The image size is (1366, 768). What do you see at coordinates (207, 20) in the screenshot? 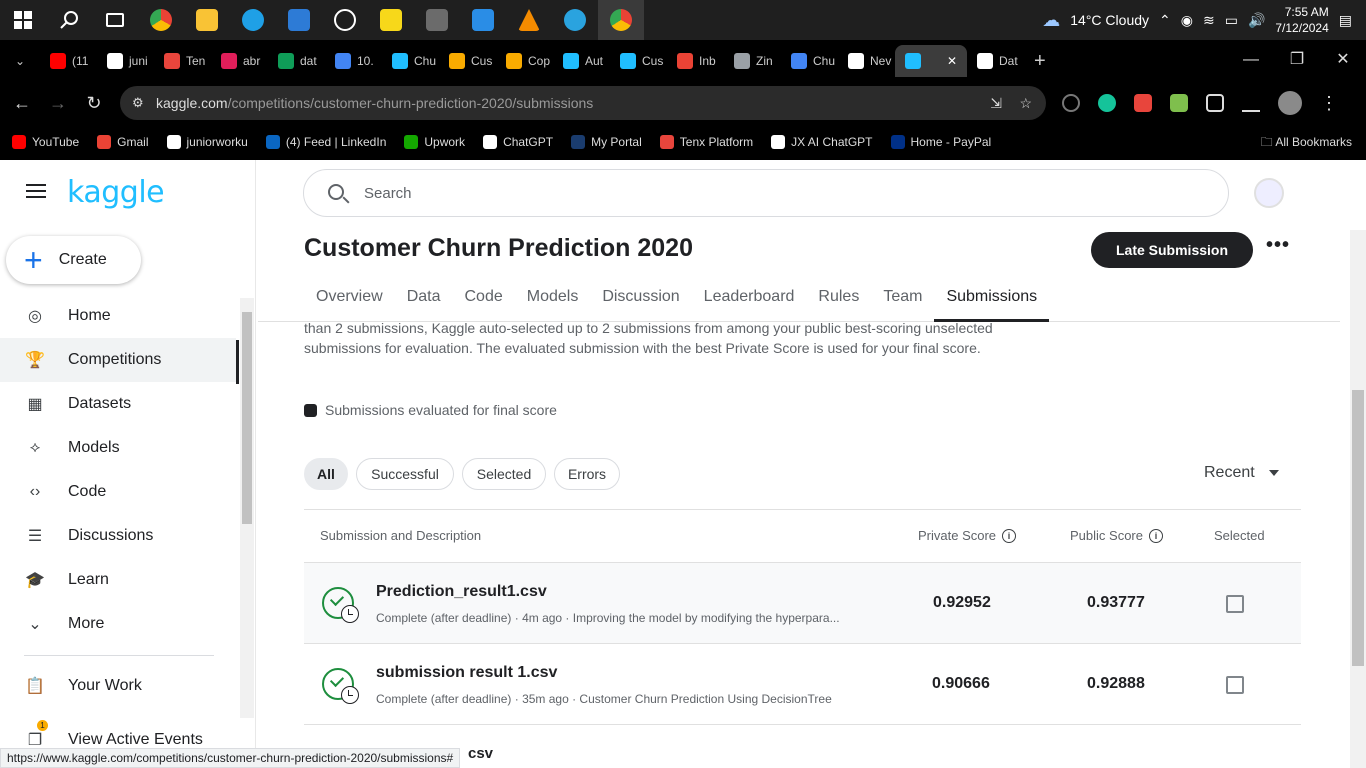
I see `file-explorer-icon` at bounding box center [207, 20].